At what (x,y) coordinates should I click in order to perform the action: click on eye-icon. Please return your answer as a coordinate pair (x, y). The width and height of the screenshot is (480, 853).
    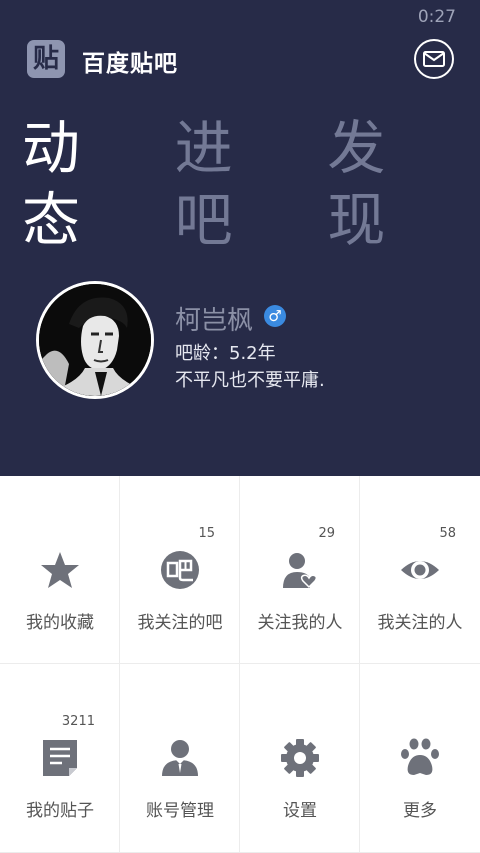
    Looking at the image, I should click on (420, 570).